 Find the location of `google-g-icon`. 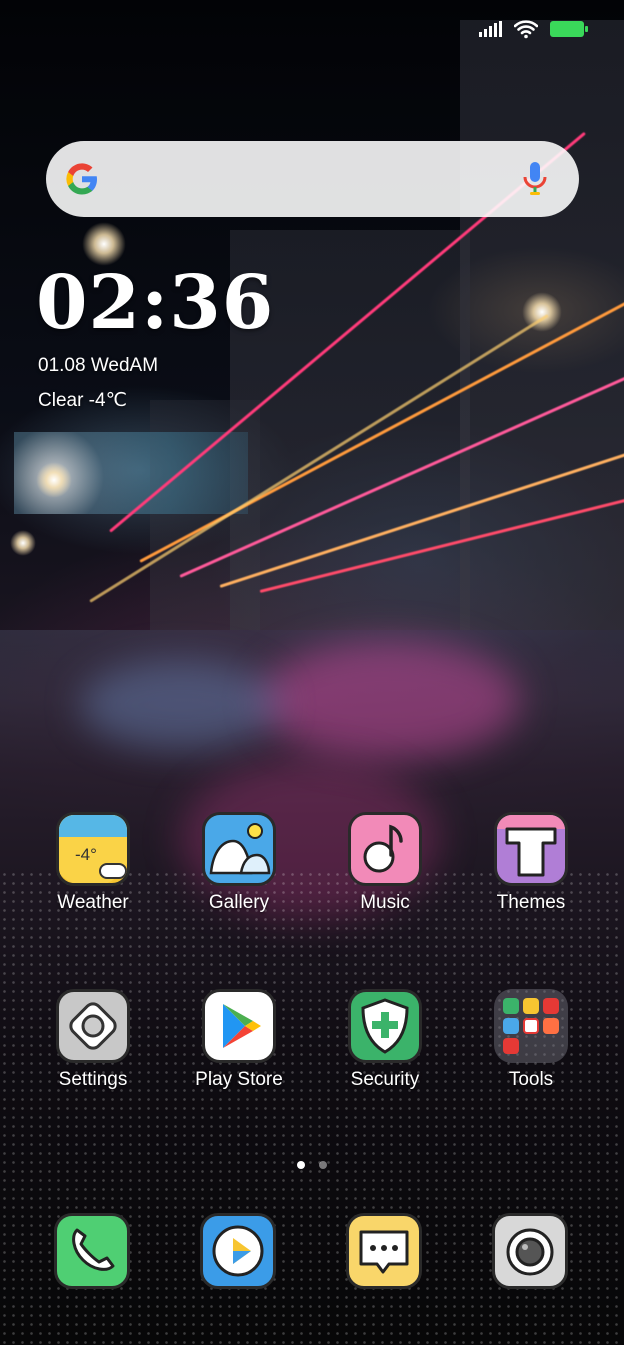

google-g-icon is located at coordinates (82, 179).